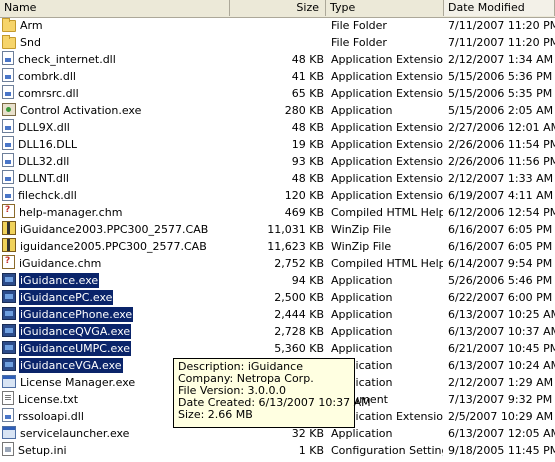  Describe the element at coordinates (115, 110) in the screenshot. I see `file-name-cell: Control Activation.exe` at that location.